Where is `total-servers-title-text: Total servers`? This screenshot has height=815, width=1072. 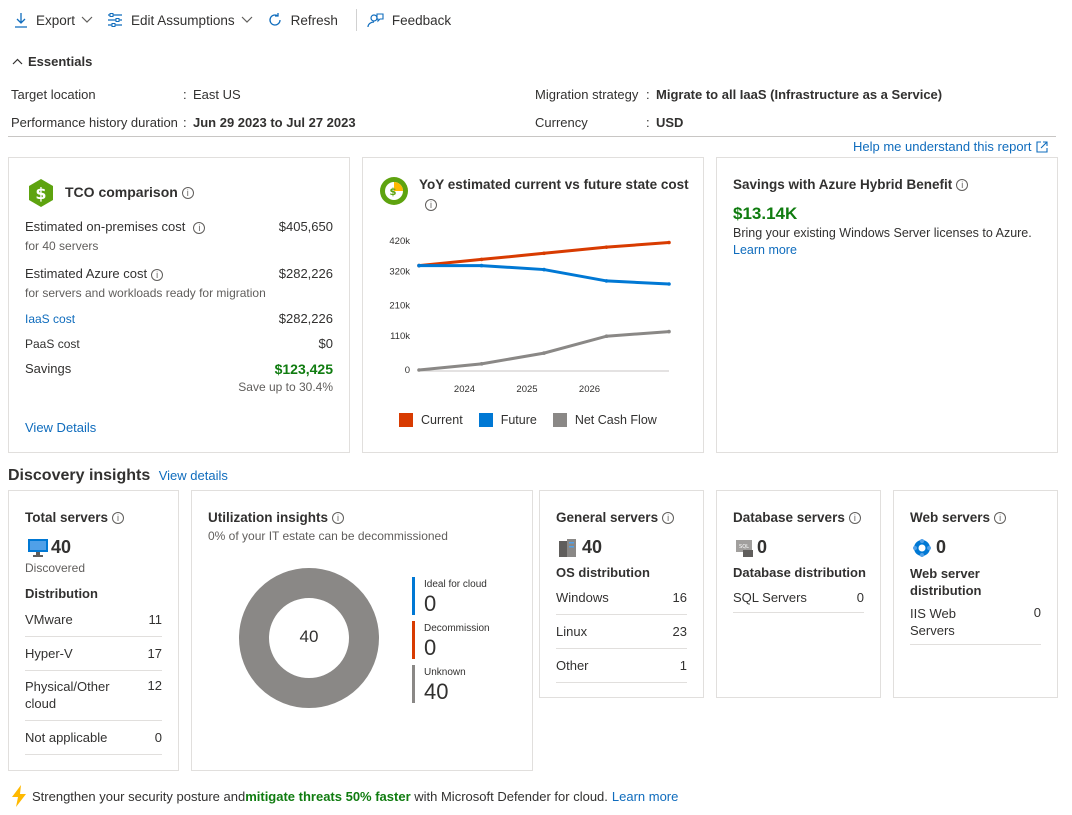
total-servers-title-text: Total servers is located at coordinates (67, 517).